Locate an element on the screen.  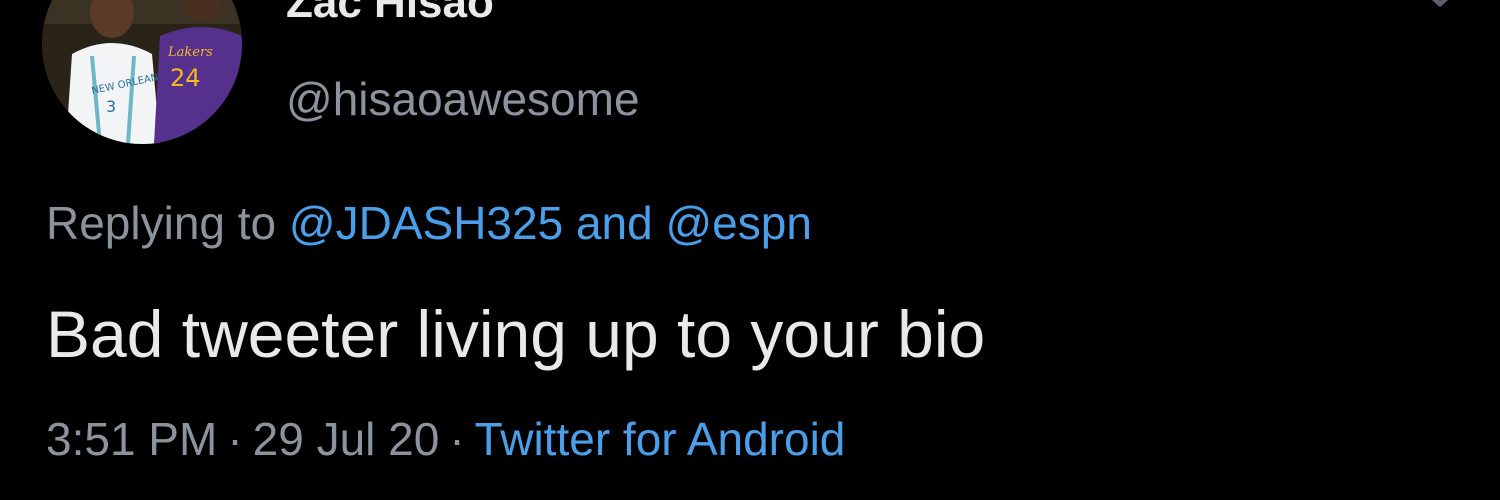
avatar: NEW ORLEANS 3 Lakers 24 is located at coordinates (142, 72).